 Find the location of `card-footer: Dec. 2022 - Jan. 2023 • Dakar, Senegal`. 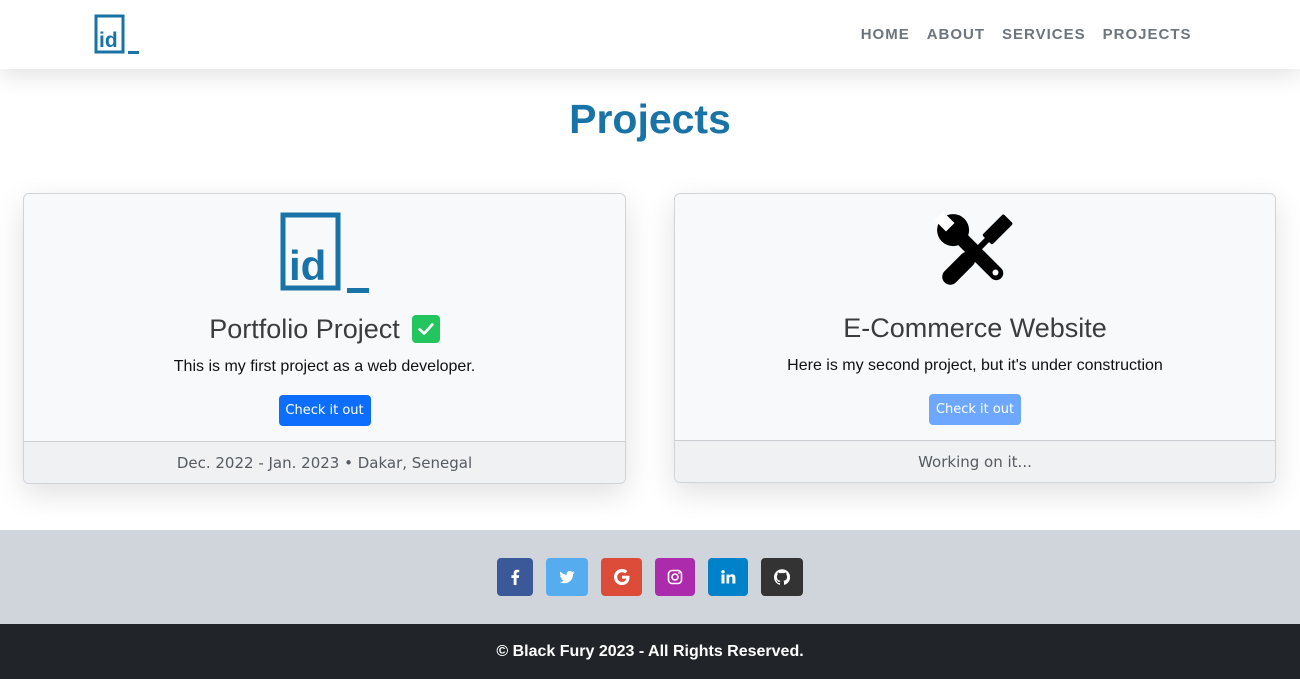

card-footer: Dec. 2022 - Jan. 2023 • Dakar, Senegal is located at coordinates (324, 462).